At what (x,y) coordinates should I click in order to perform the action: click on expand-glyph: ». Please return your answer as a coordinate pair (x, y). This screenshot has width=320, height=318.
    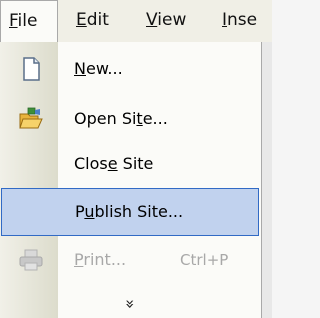
    Looking at the image, I should click on (130, 304).